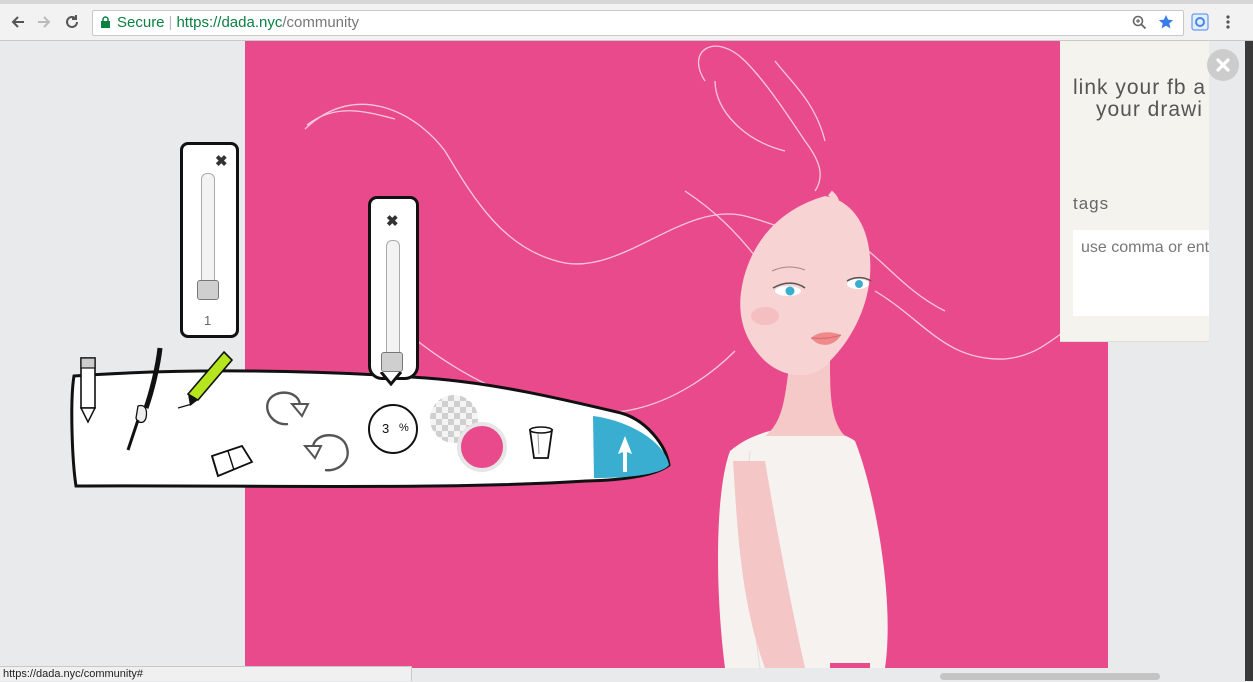 Image resolution: width=1253 pixels, height=682 pixels. I want to click on url-host: https://dada.nyc, so click(229, 22).